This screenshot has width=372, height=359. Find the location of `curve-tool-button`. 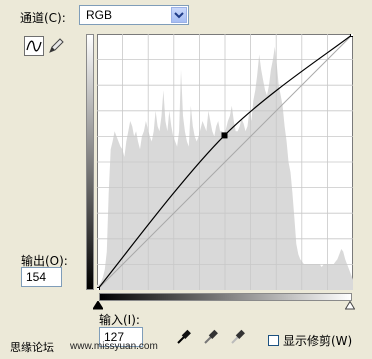

curve-tool-button is located at coordinates (34, 46).